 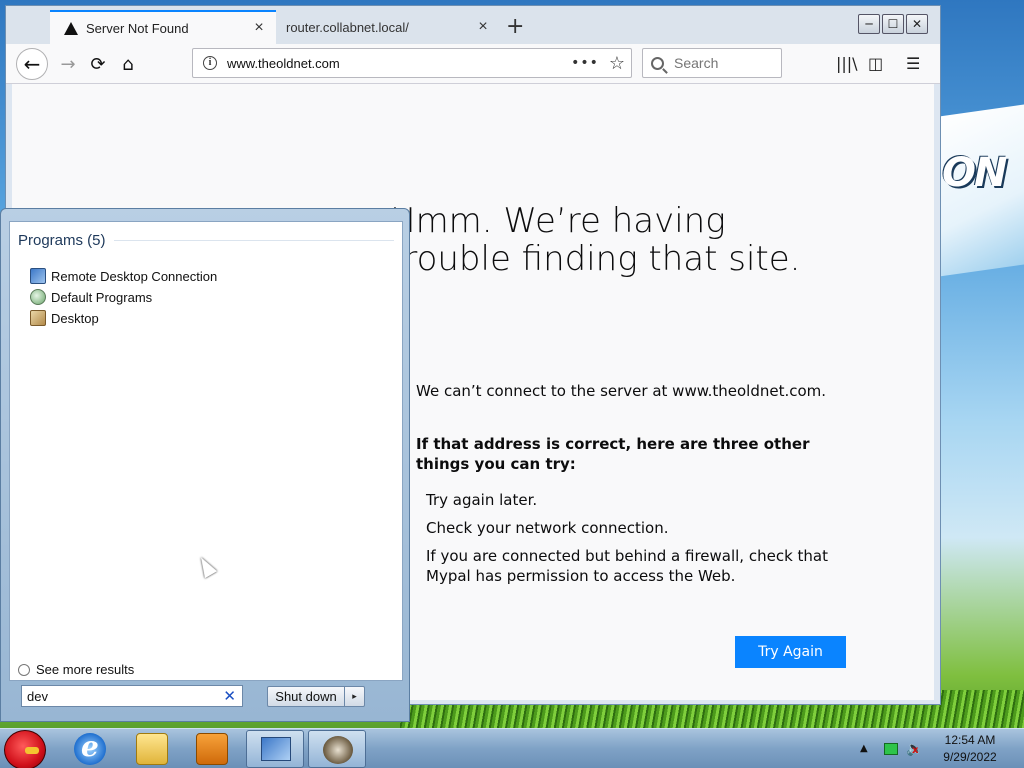 I want to click on tab-title: router.collabnet.local/, so click(x=347, y=27).